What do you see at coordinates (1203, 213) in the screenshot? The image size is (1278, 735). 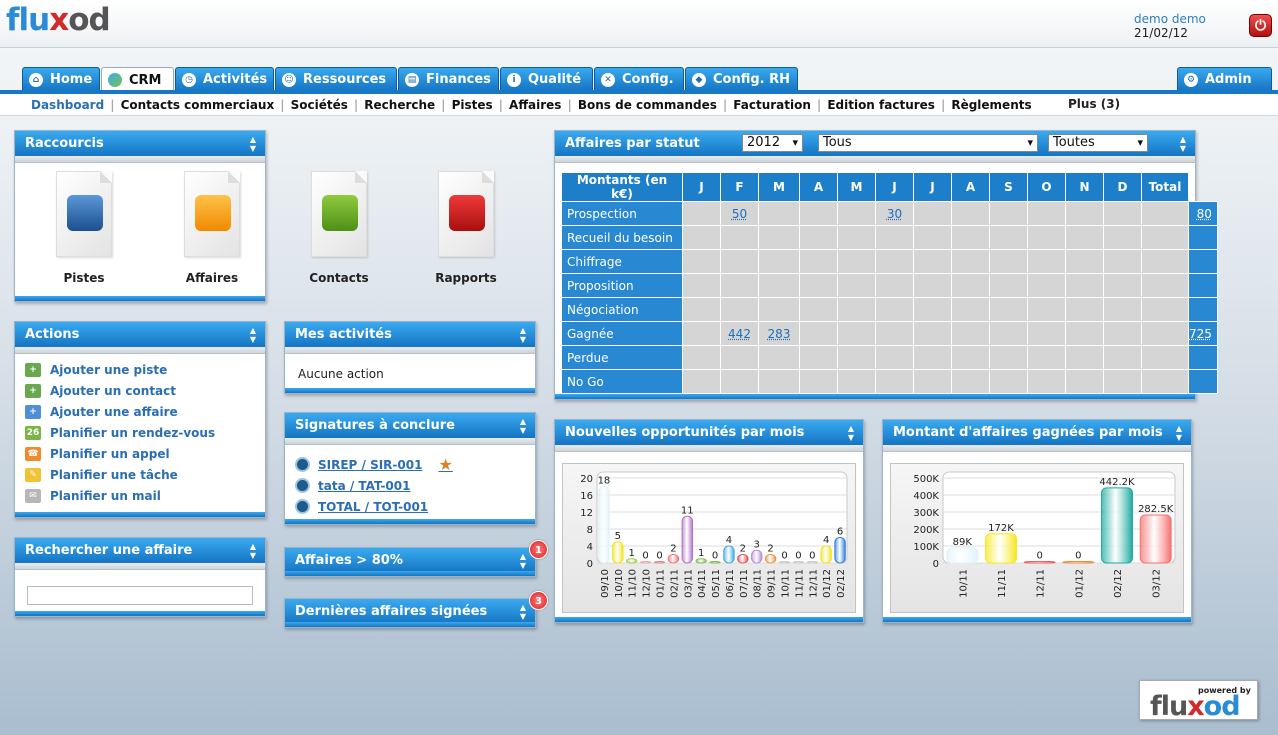 I see `total-cell: 80` at bounding box center [1203, 213].